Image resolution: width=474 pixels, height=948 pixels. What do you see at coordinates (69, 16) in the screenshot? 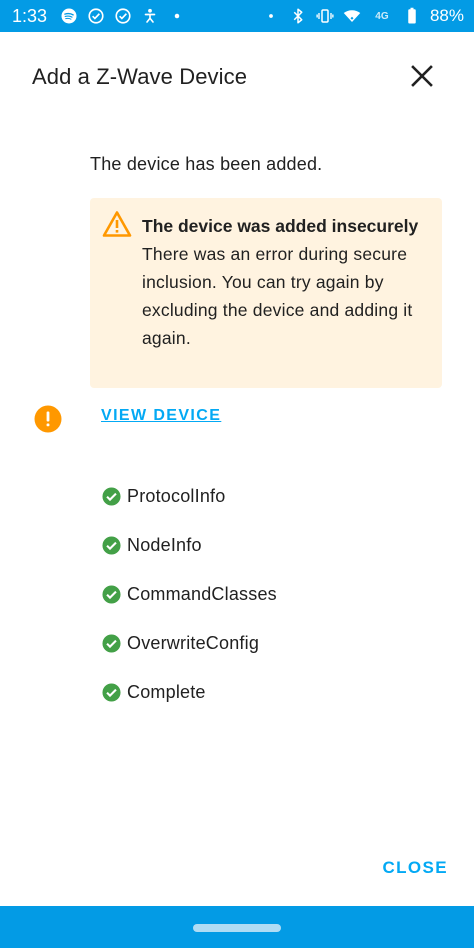
I see `spotify-icon` at bounding box center [69, 16].